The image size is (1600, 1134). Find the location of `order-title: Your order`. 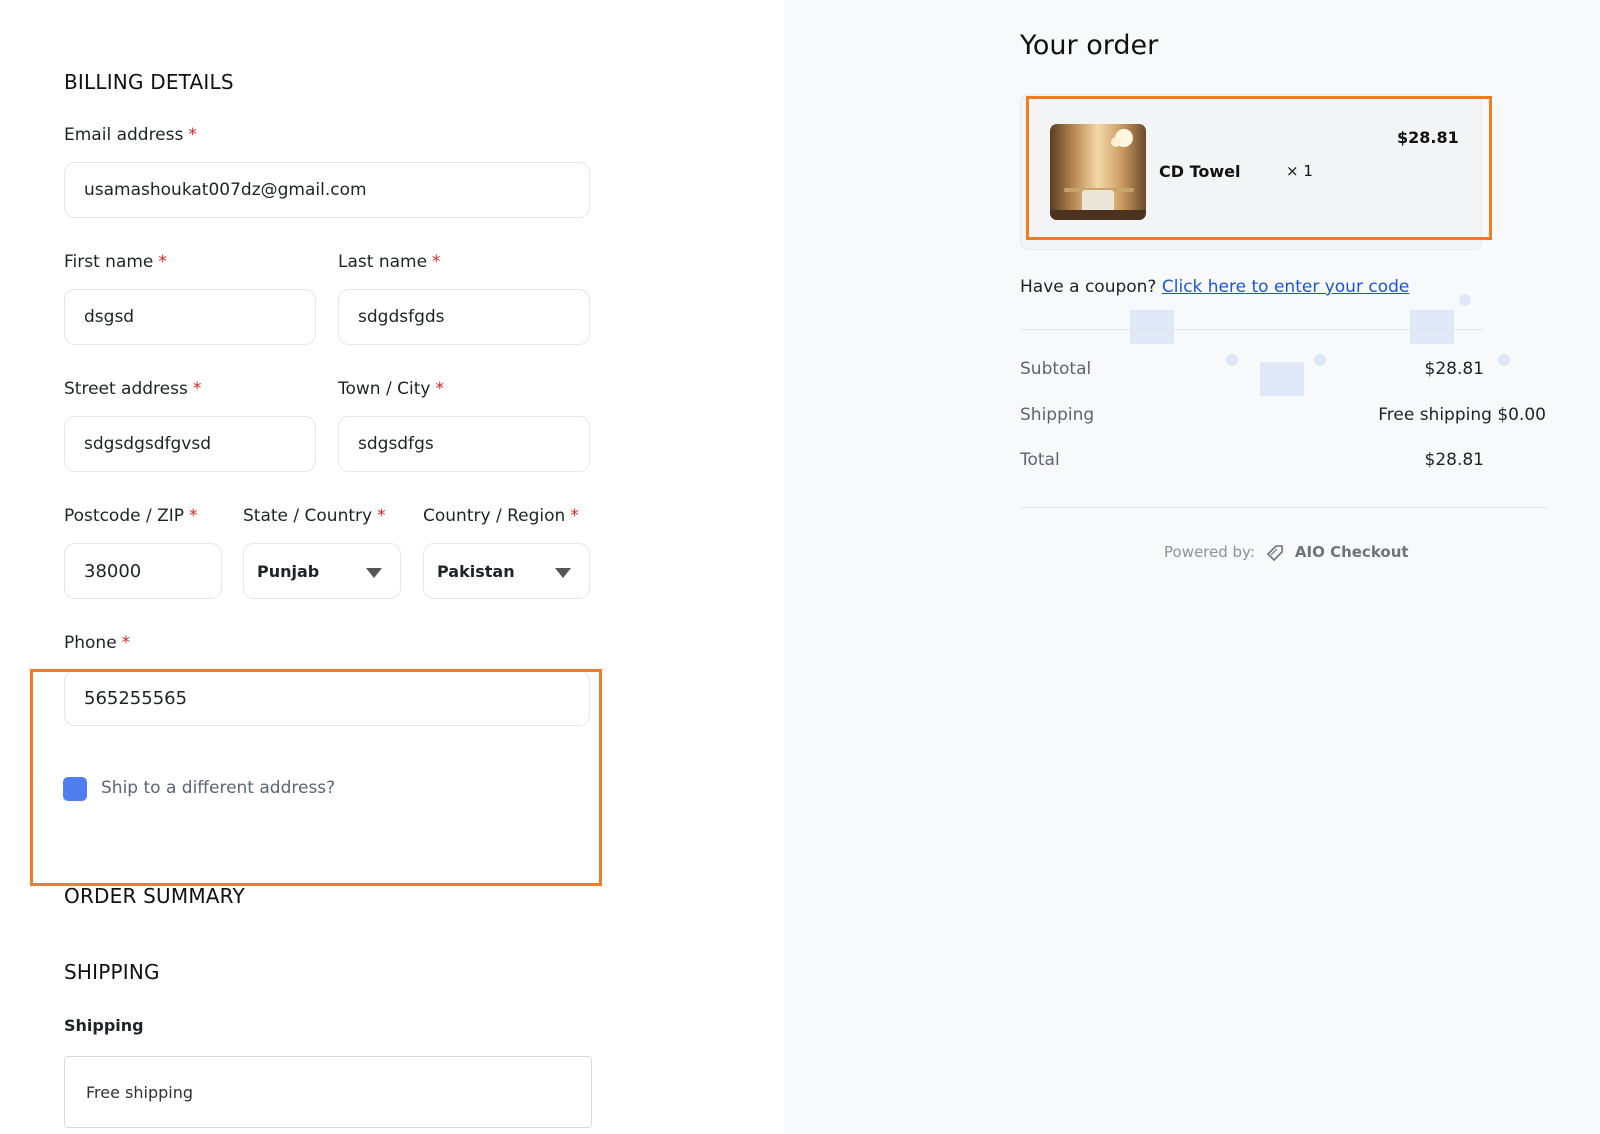

order-title: Your order is located at coordinates (1089, 45).